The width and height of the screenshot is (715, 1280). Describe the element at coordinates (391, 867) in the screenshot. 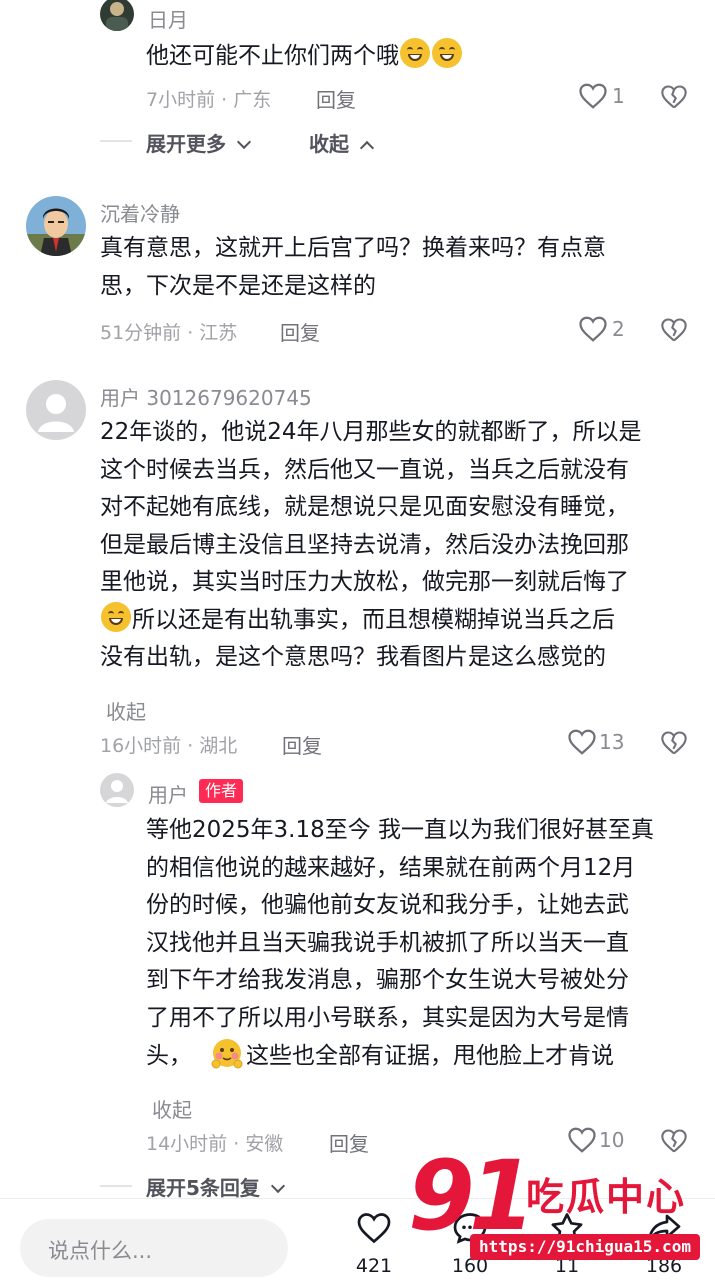

I see `comment-line: 的相信他说的越来越好，结果就在前两个月12月` at that location.